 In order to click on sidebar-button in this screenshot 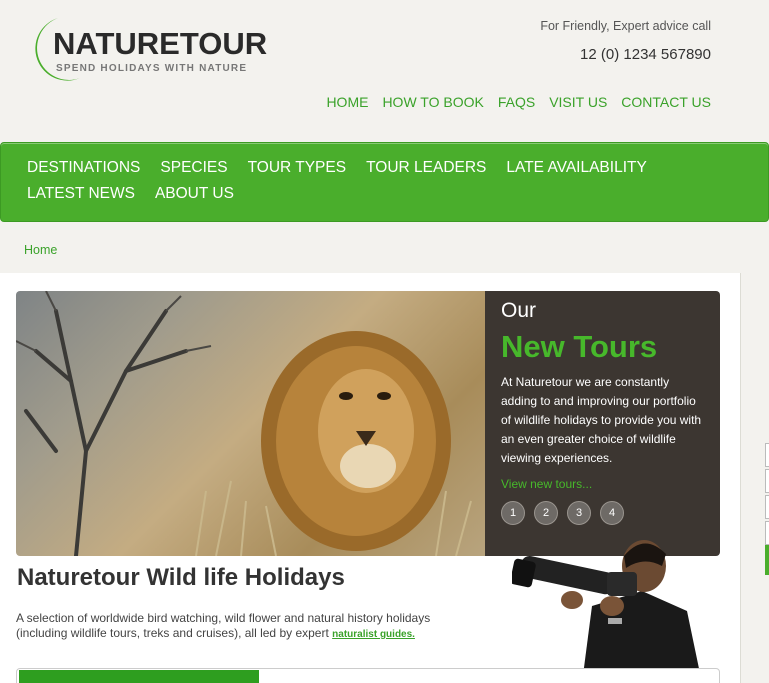, I will do `click(767, 560)`.